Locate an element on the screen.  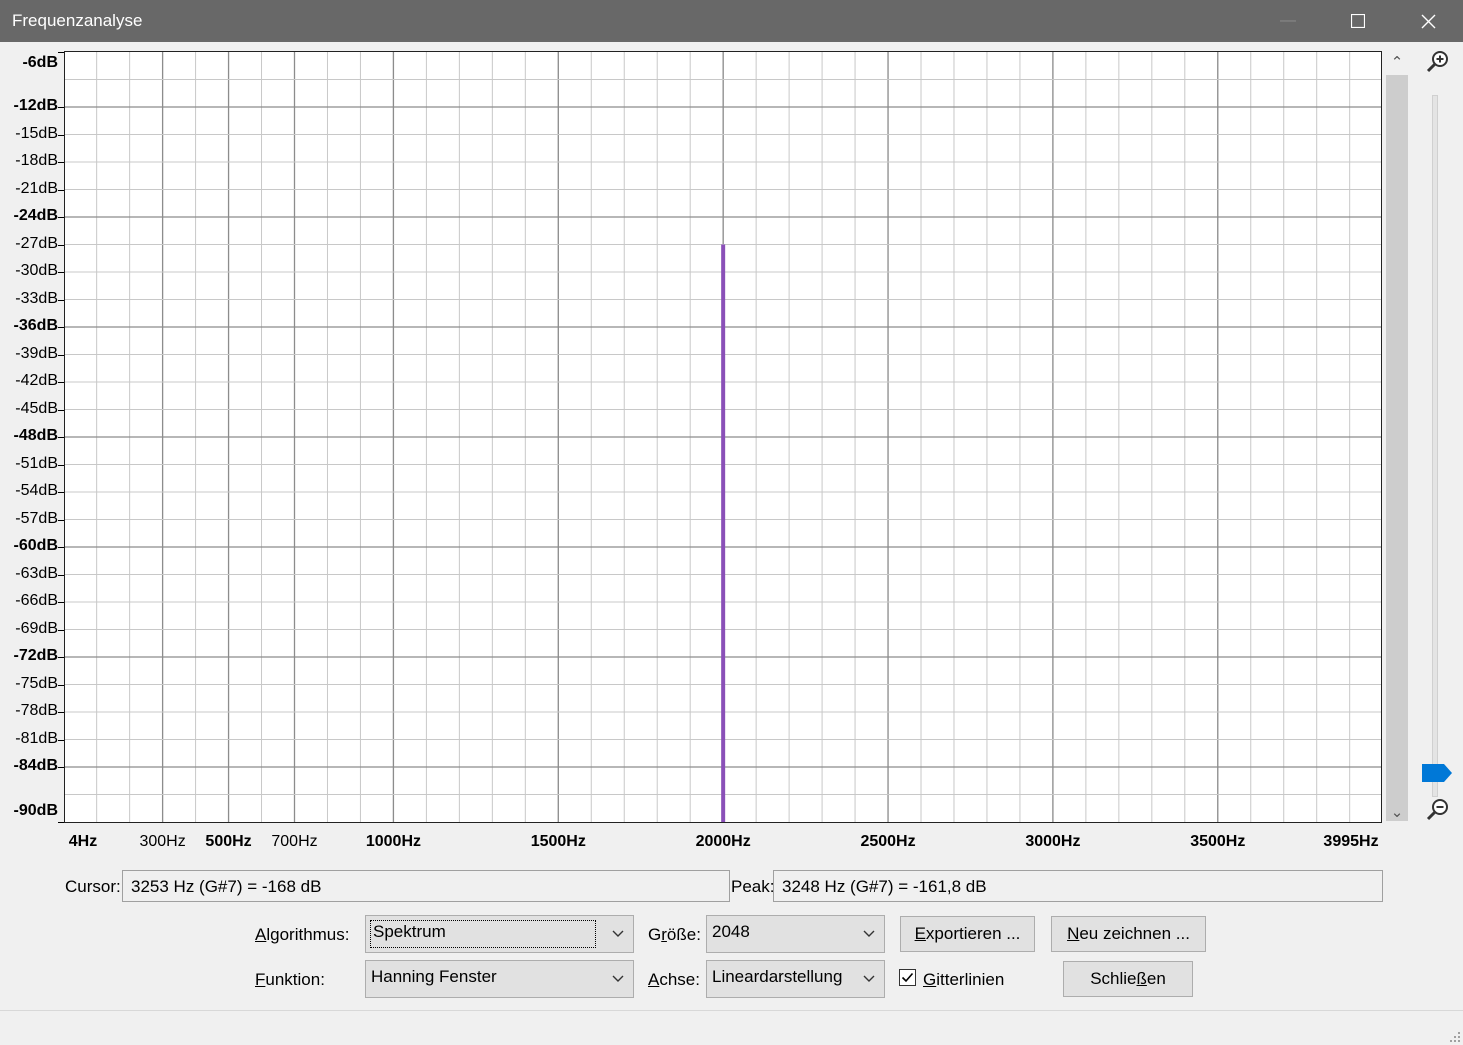
y-tick-label: -60dB is located at coordinates (35, 545).